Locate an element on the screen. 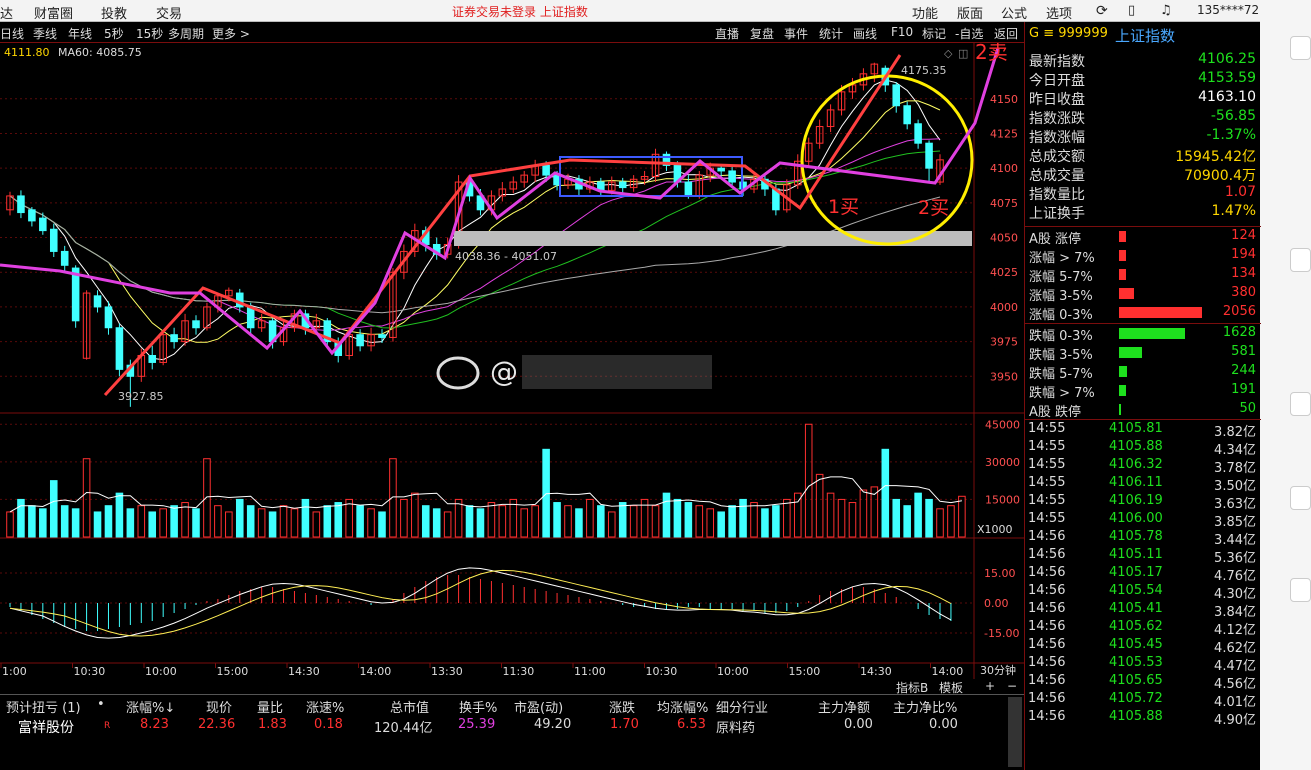 The height and width of the screenshot is (770, 1311). table-header-volume-ratio: 量比 is located at coordinates (270, 706).